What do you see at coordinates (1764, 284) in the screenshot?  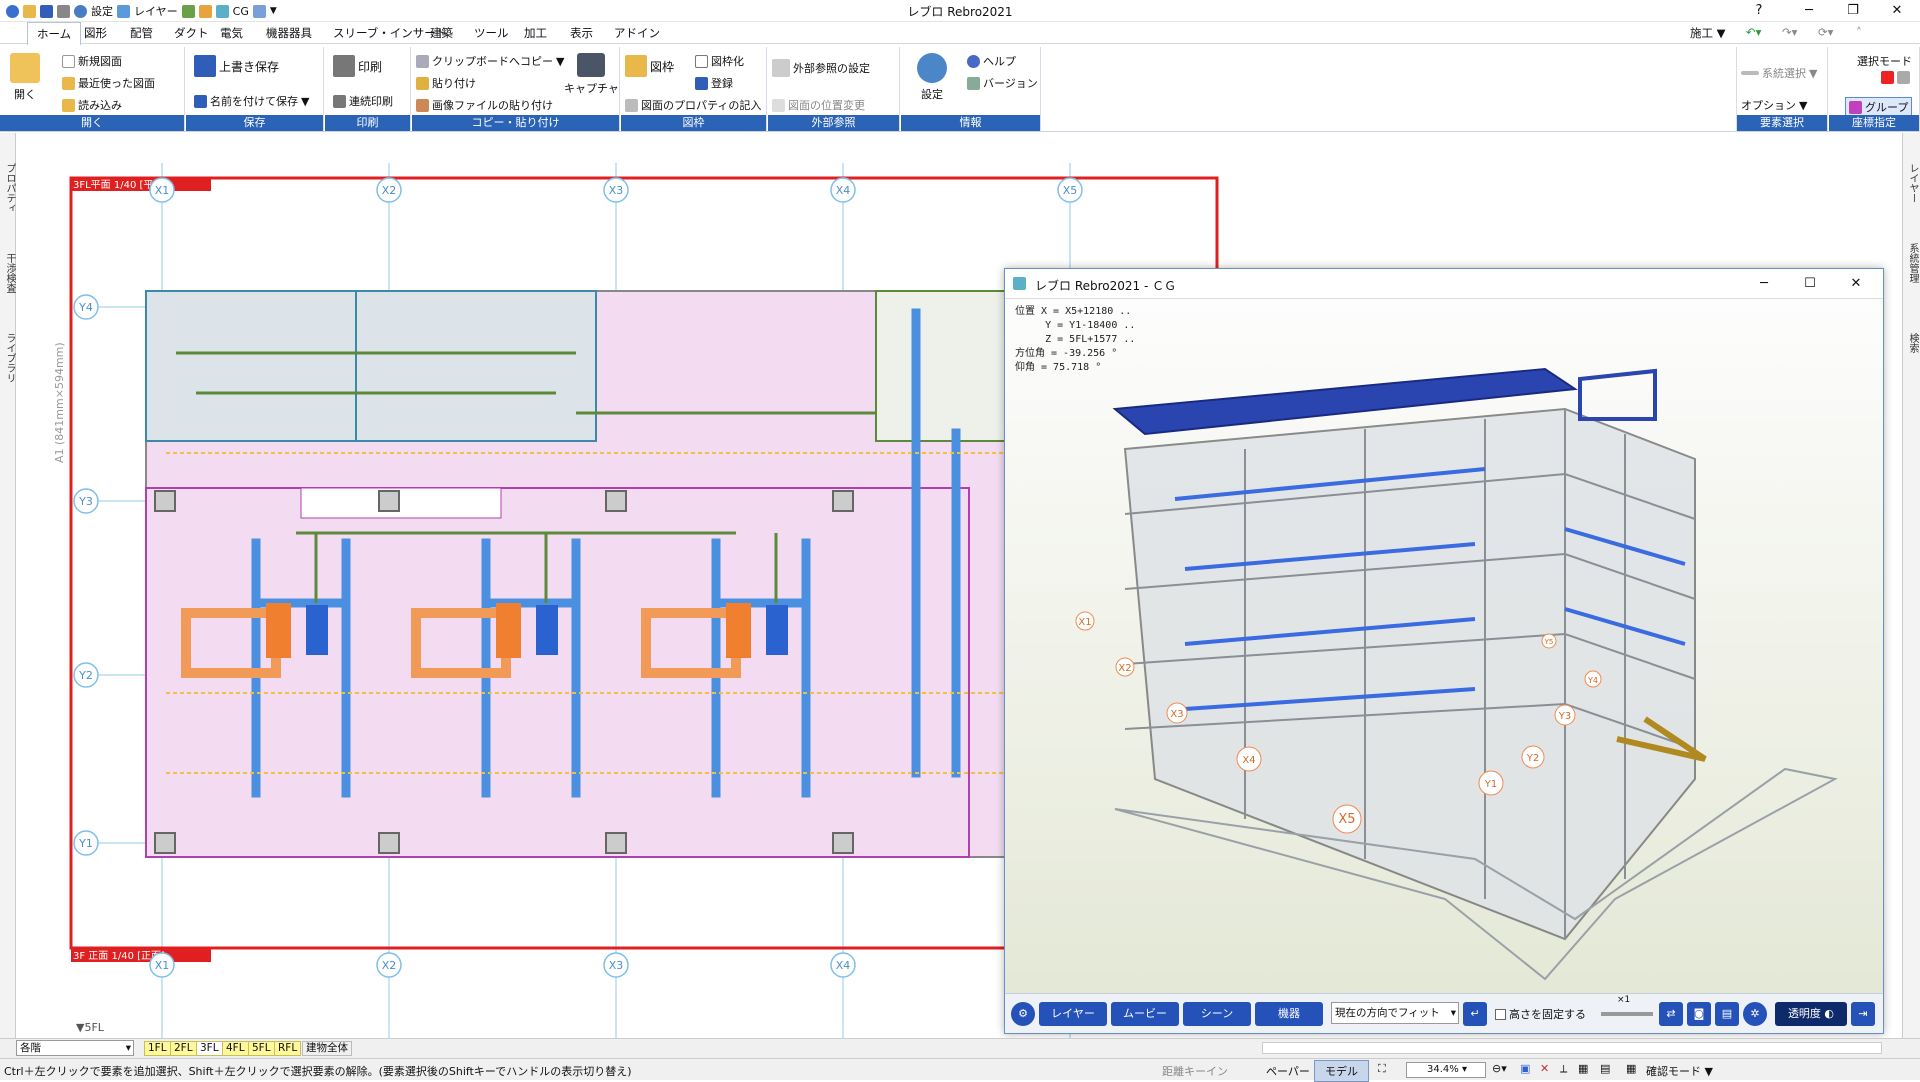 I see `cg-minimize-button: ─` at bounding box center [1764, 284].